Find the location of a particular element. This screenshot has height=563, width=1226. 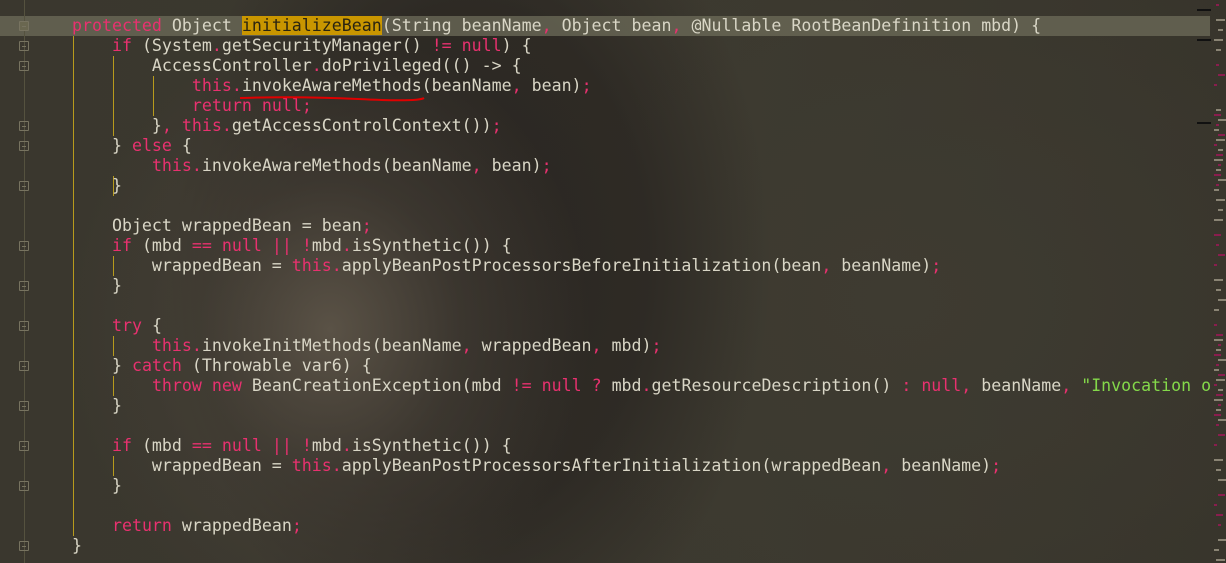

code-line: }, this.getAccessControlContext()); is located at coordinates (641, 126).